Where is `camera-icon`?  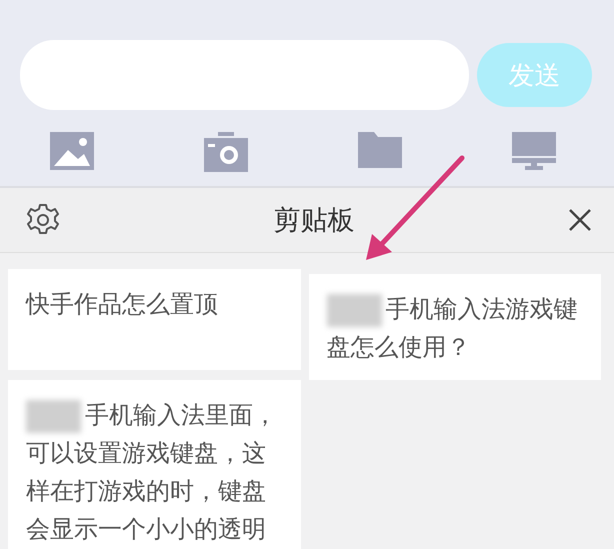
camera-icon is located at coordinates (226, 152).